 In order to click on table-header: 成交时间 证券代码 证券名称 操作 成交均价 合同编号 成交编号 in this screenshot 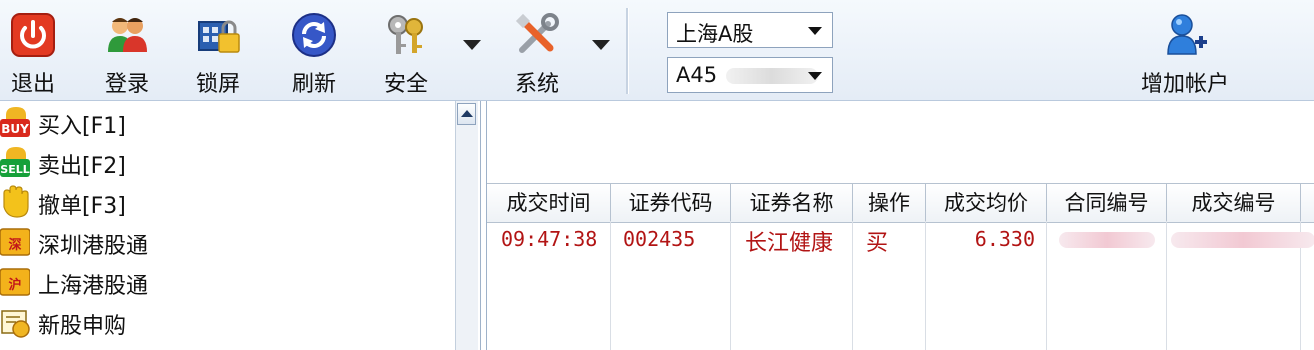, I will do `click(900, 203)`.